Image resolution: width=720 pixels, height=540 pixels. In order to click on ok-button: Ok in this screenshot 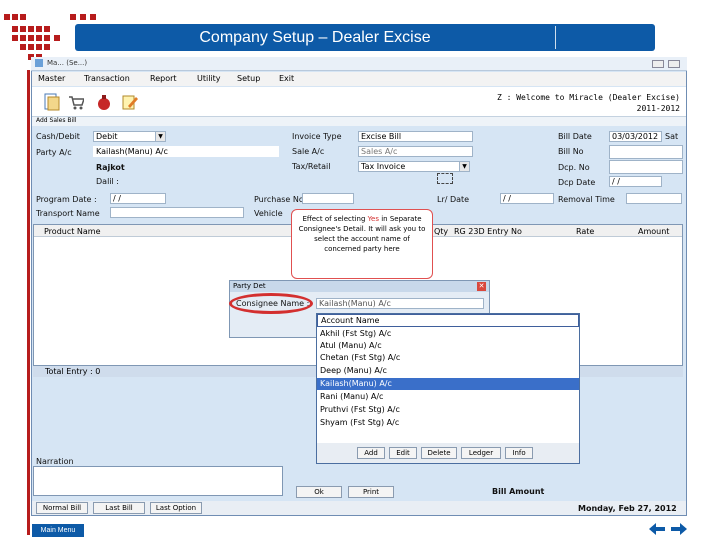, I will do `click(319, 492)`.